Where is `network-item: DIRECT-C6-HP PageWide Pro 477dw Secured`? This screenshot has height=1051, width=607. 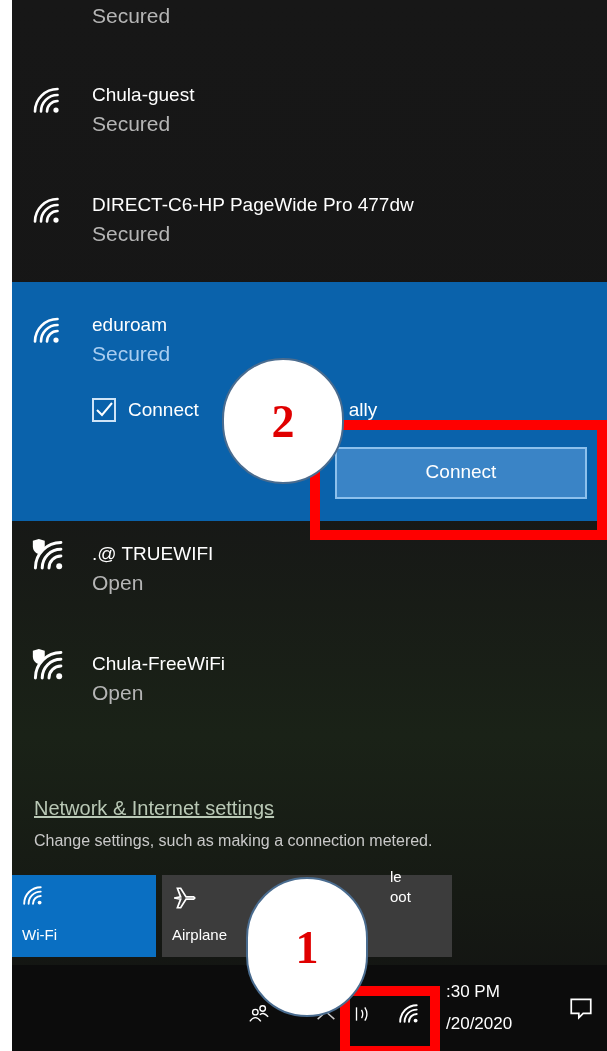 network-item: DIRECT-C6-HP PageWide Pro 477dw Secured is located at coordinates (309, 227).